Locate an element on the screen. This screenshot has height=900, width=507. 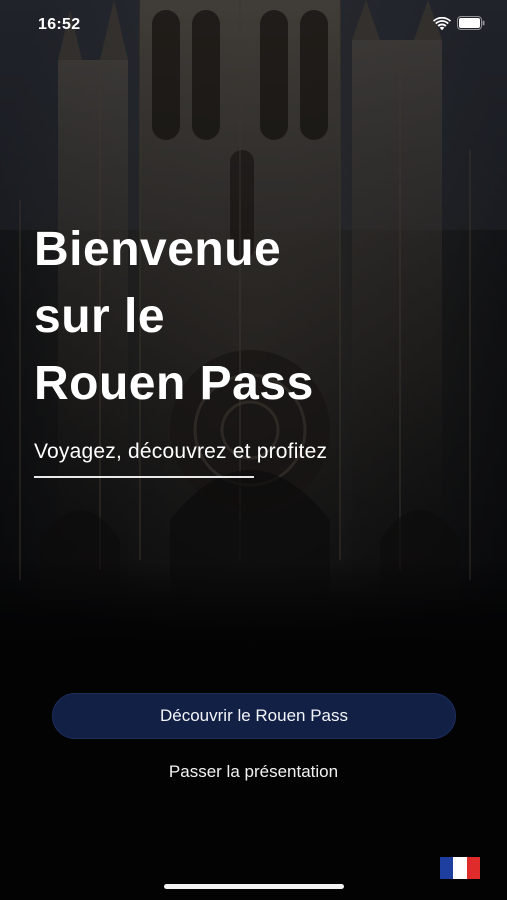
subtitle-underline is located at coordinates (144, 477).